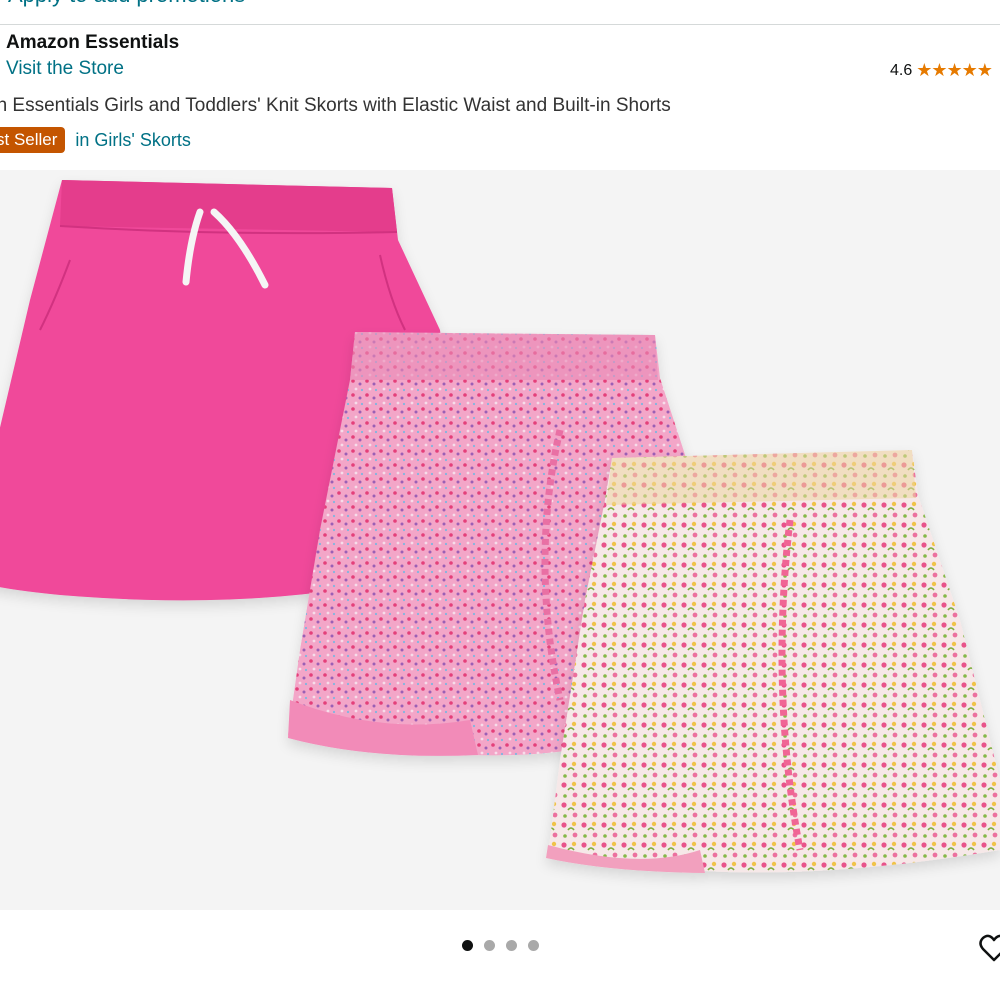 The height and width of the screenshot is (1000, 1000). I want to click on top-banner-text: Apply to add promotions, so click(126, 4).